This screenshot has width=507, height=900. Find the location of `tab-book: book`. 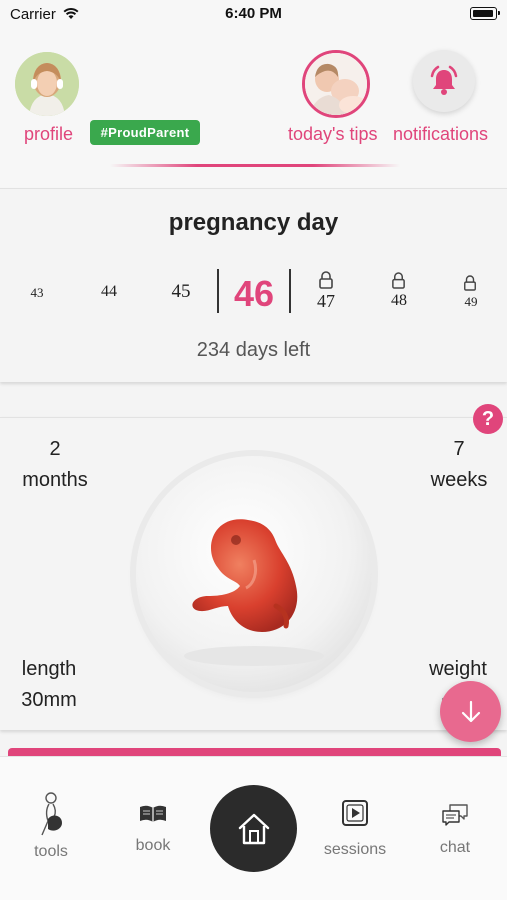

tab-book: book is located at coordinates (153, 829).